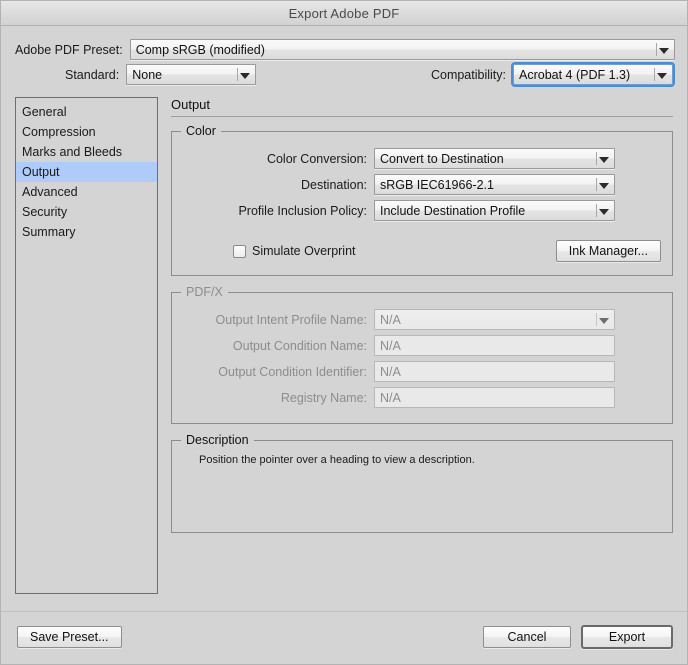 The width and height of the screenshot is (688, 665). I want to click on profile-inclusion-policy-select: Include Destination Profile, so click(494, 210).